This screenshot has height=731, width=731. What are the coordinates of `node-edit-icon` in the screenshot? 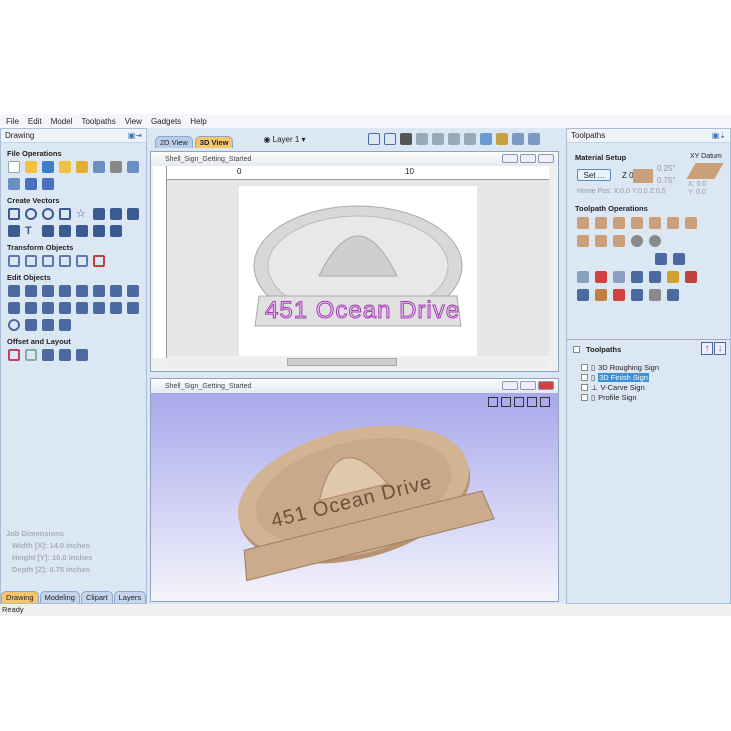 It's located at (99, 231).